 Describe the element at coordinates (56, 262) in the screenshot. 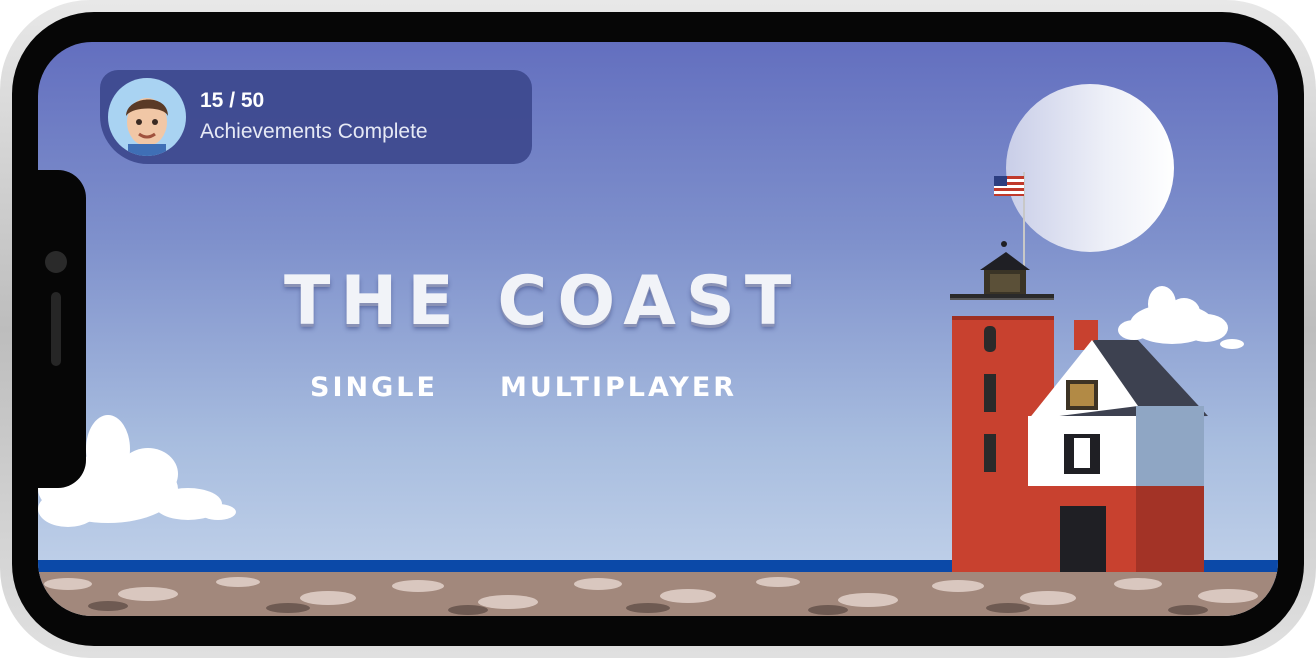

I see `front-camera` at that location.